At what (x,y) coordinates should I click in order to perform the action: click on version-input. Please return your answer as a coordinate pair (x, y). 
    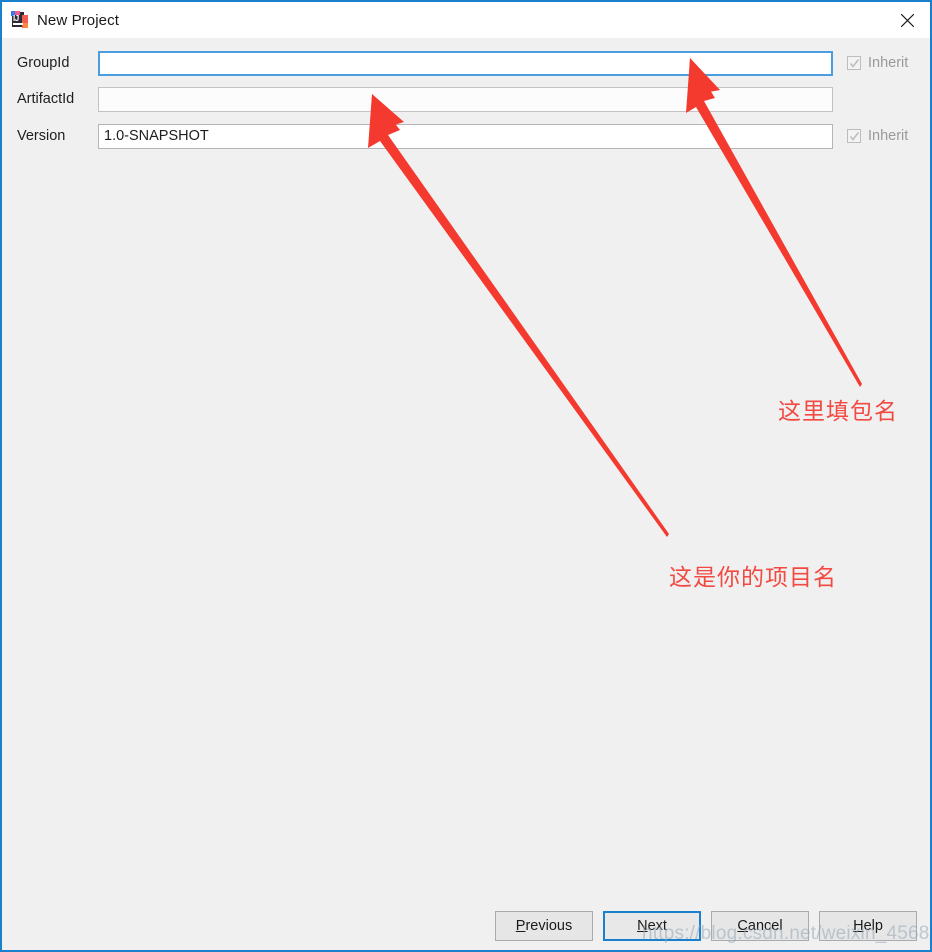
    Looking at the image, I should click on (465, 136).